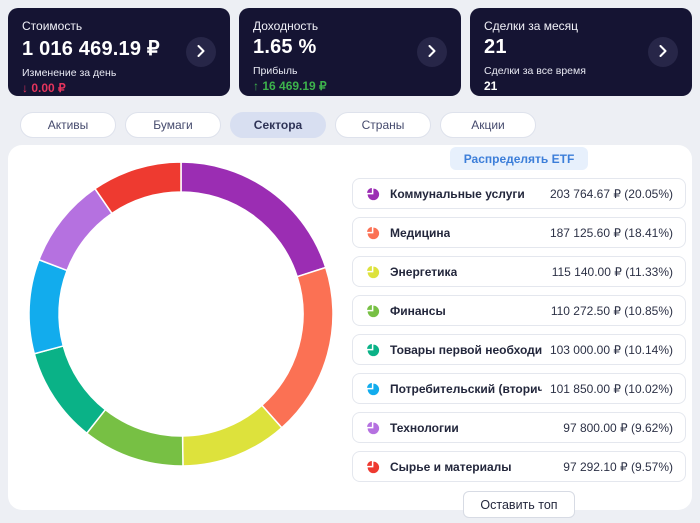 This screenshot has height=523, width=700. I want to click on card-title: Сделки за месяц, so click(531, 26).